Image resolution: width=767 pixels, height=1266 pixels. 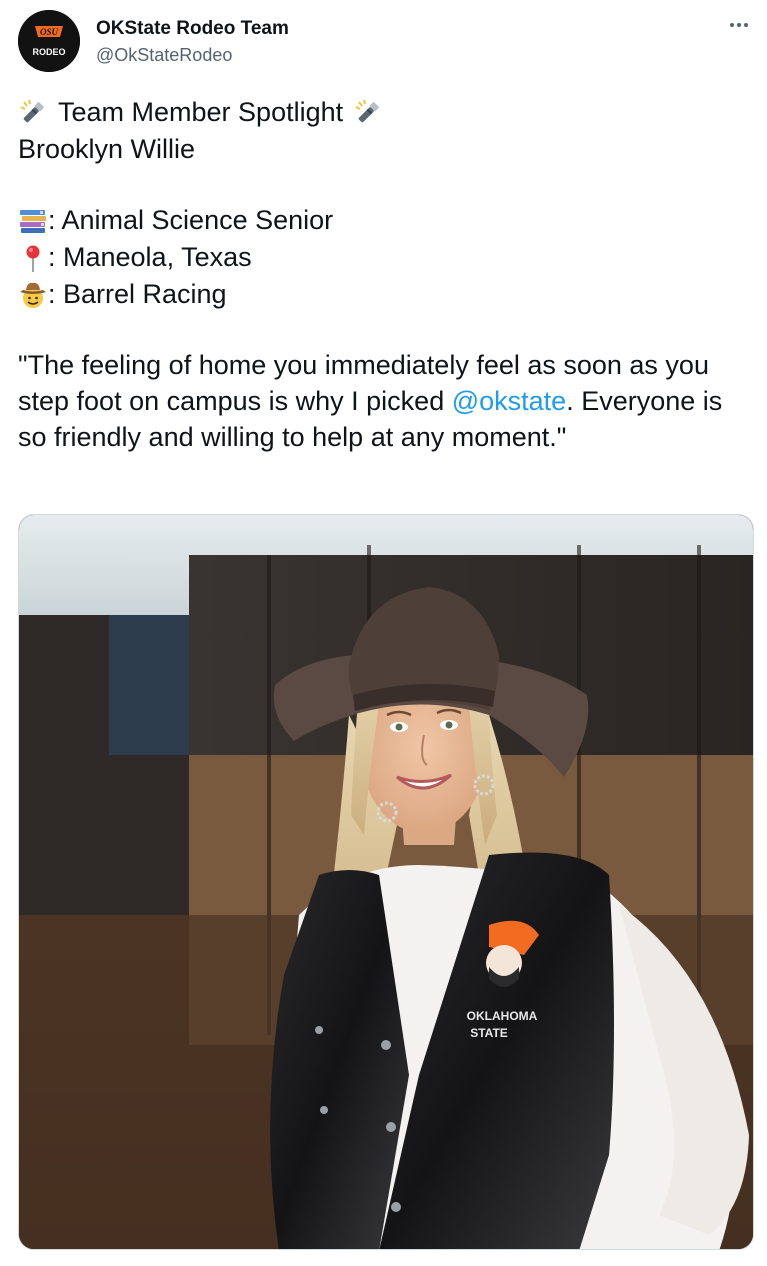 I want to click on headline-text: Team Member Spotlight, so click(x=201, y=112).